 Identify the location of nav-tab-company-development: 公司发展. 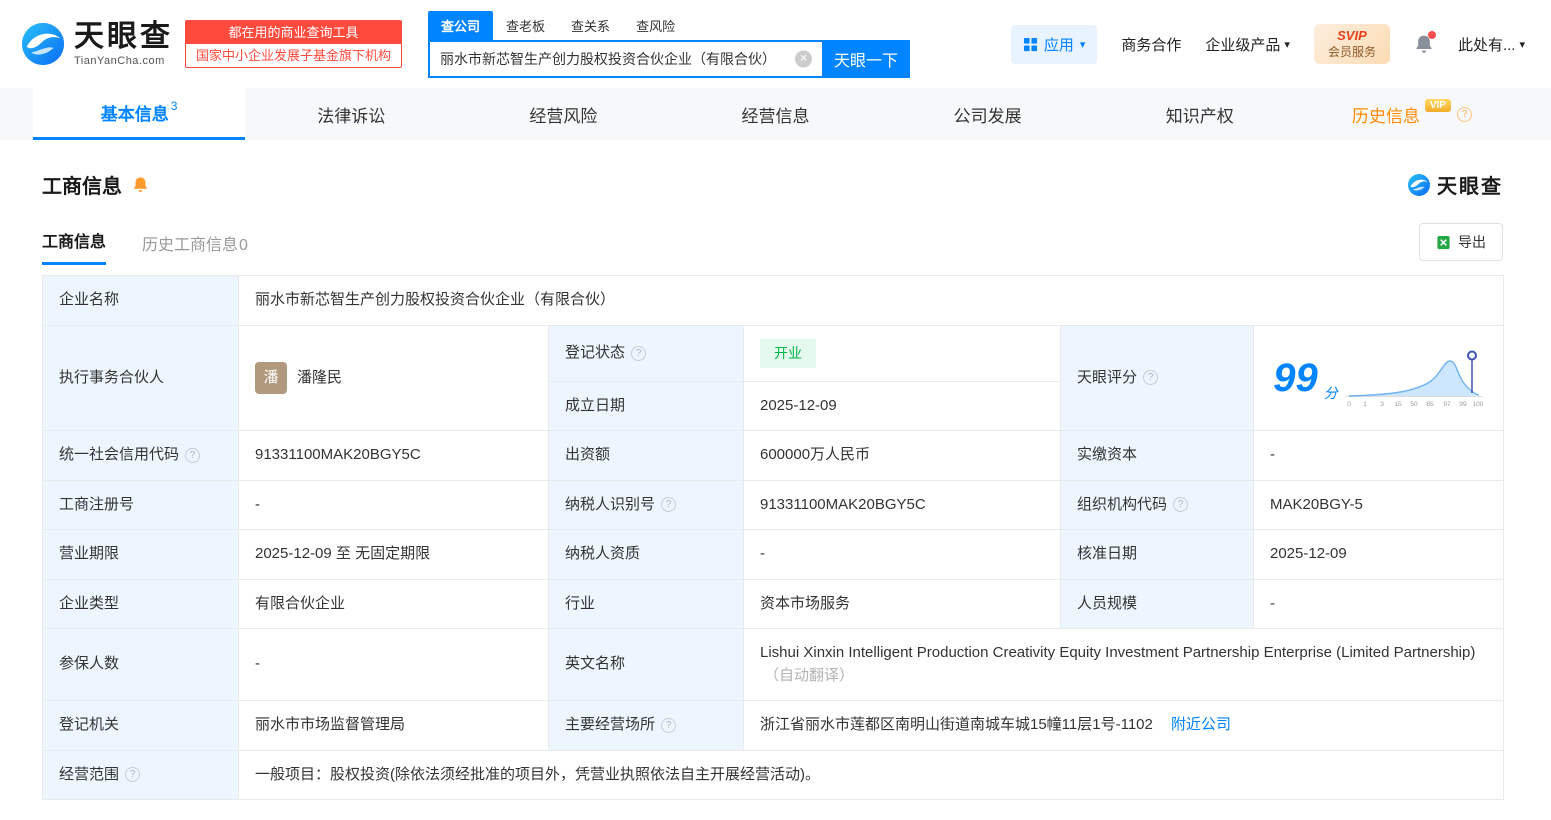
(988, 114).